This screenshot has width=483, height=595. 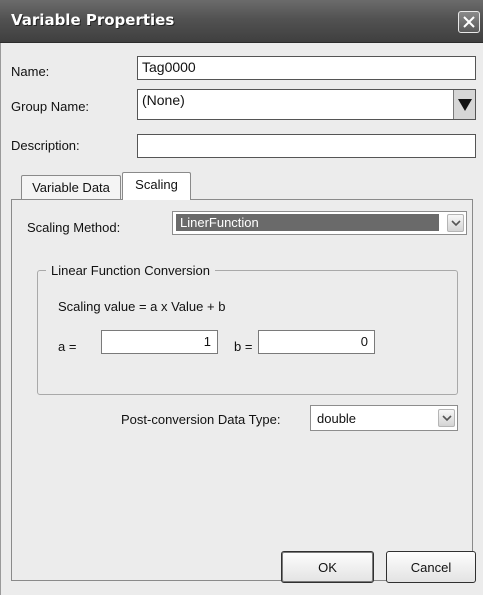 I want to click on close-button, so click(x=469, y=22).